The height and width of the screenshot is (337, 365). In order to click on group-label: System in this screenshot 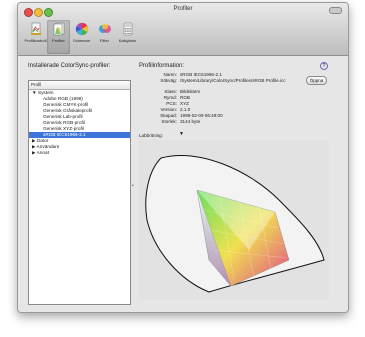, I will do `click(45, 92)`.